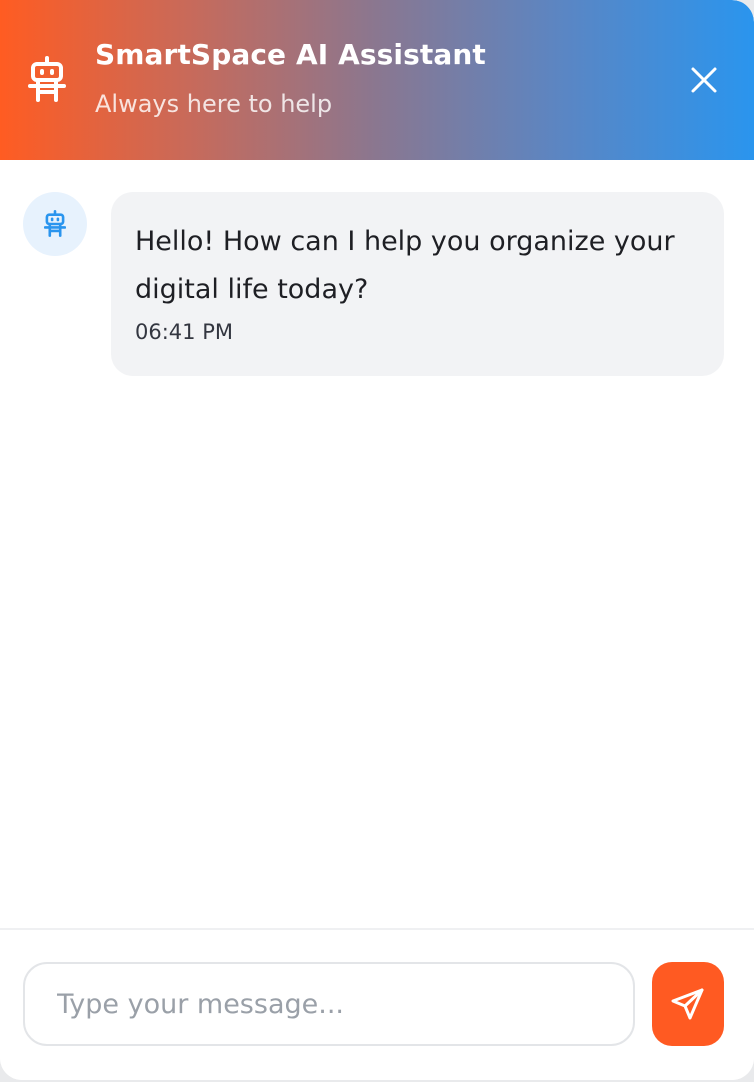  I want to click on send-button, so click(688, 1004).